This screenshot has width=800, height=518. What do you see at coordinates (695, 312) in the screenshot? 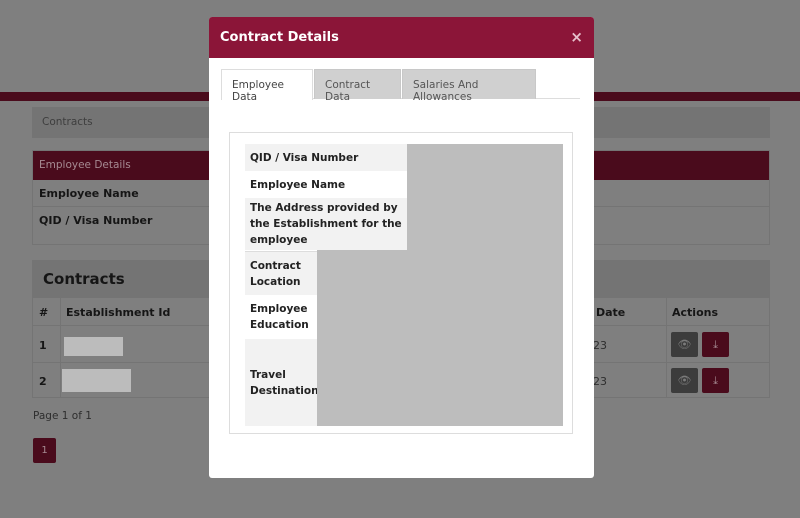
I see `col-actions: Actions` at bounding box center [695, 312].